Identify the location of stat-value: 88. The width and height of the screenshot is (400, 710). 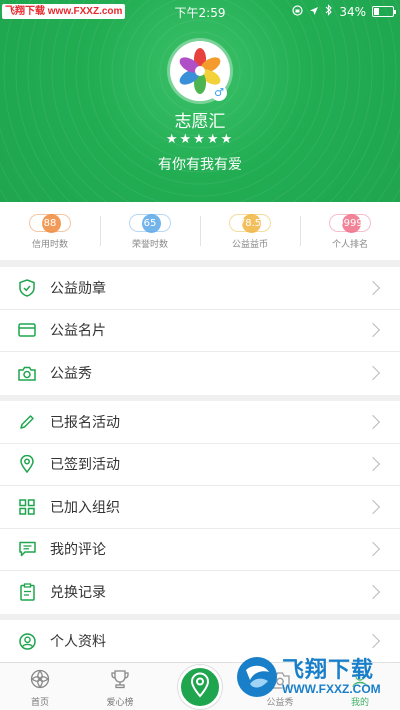
(50, 223).